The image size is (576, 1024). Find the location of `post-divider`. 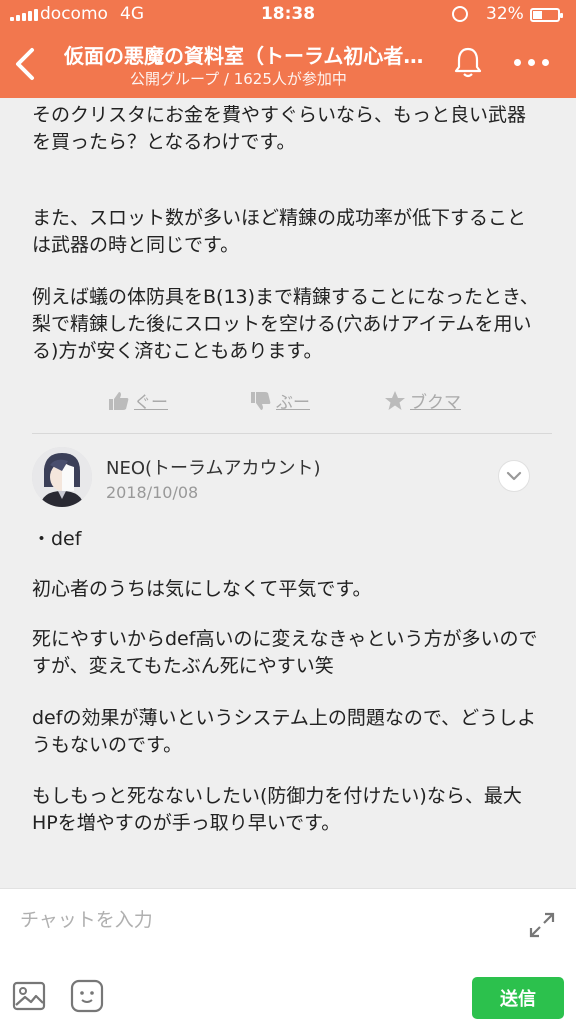

post-divider is located at coordinates (292, 433).